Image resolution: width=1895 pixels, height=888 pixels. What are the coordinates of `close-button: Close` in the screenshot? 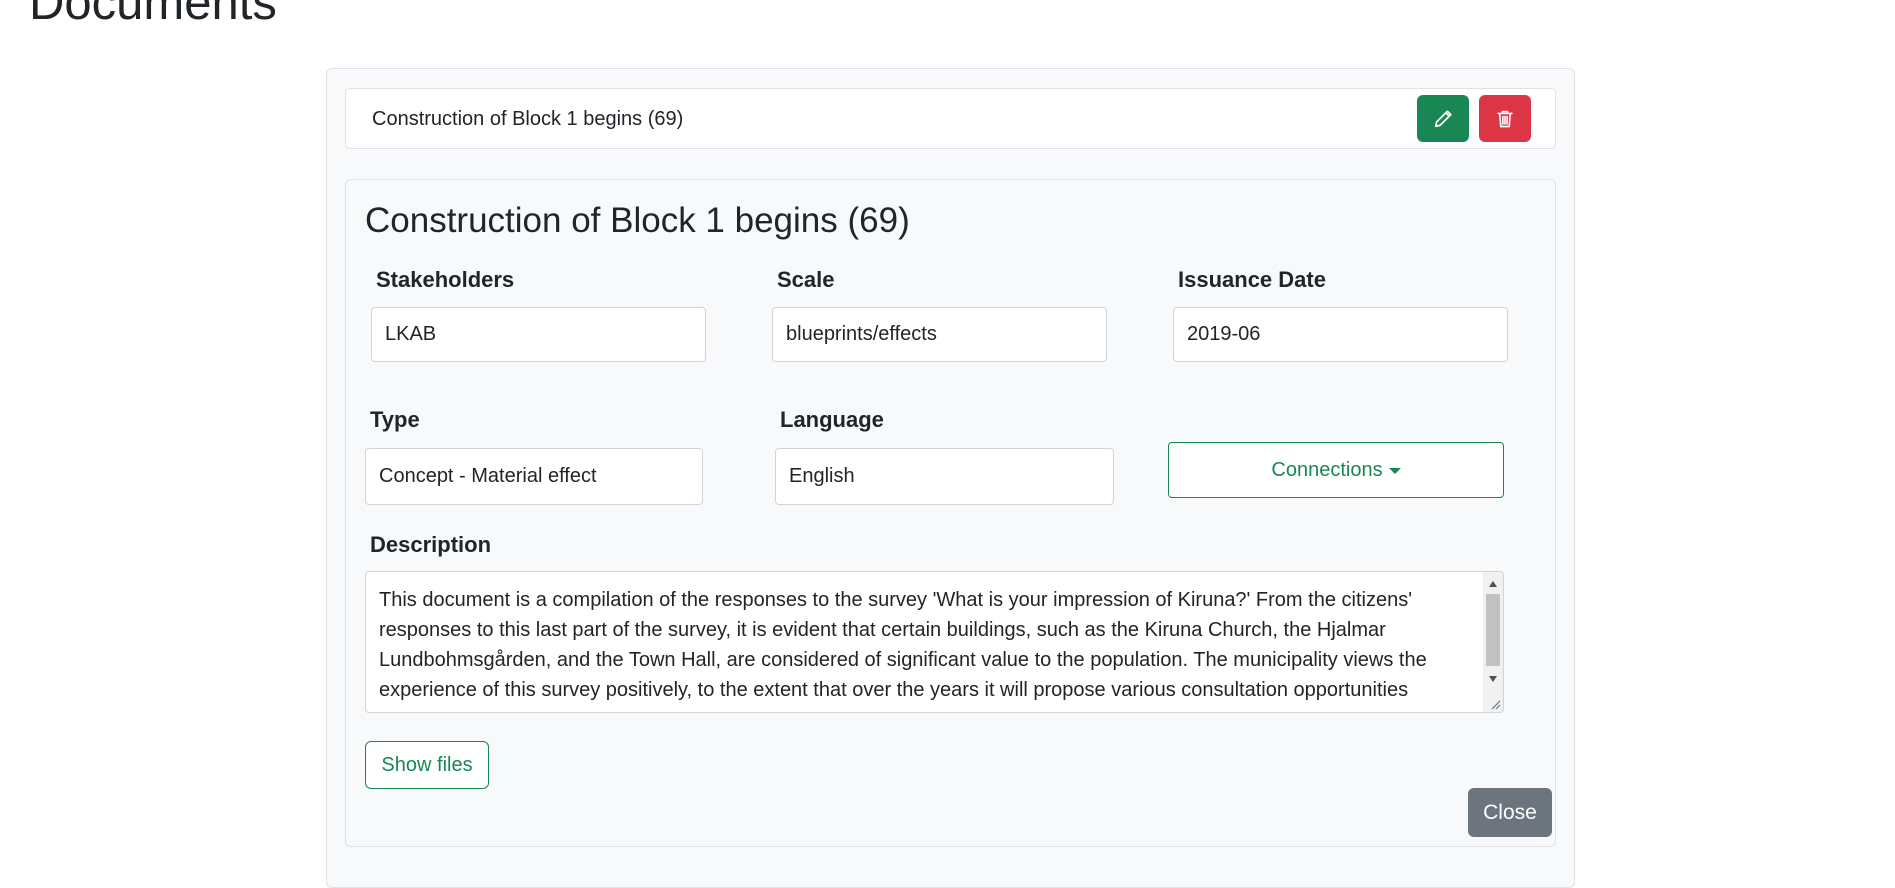 It's located at (1510, 812).